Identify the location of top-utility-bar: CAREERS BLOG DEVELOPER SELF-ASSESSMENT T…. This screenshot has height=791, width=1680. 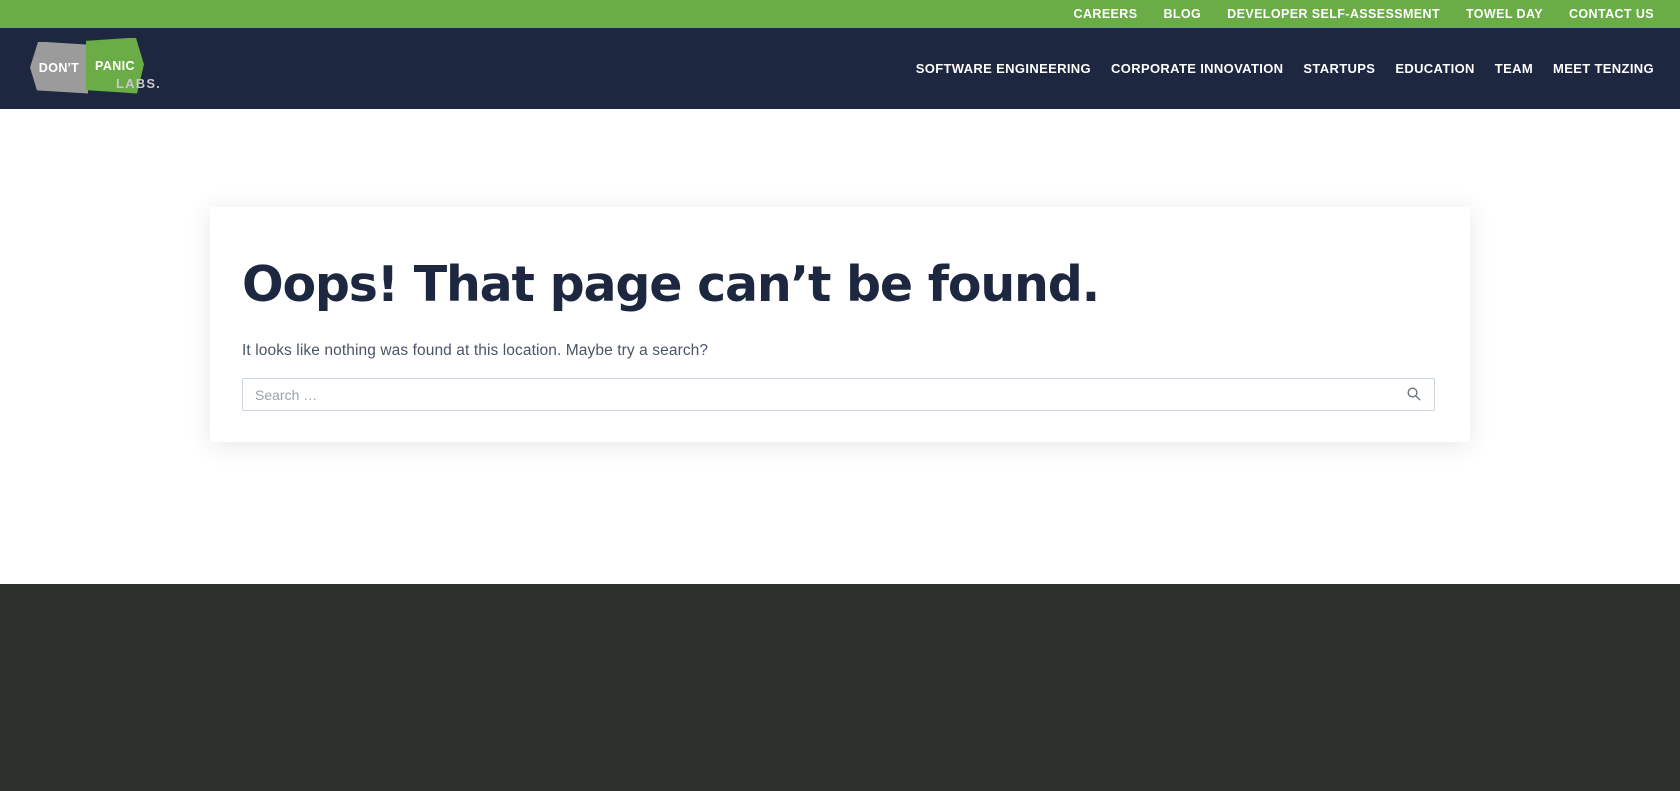
(840, 14).